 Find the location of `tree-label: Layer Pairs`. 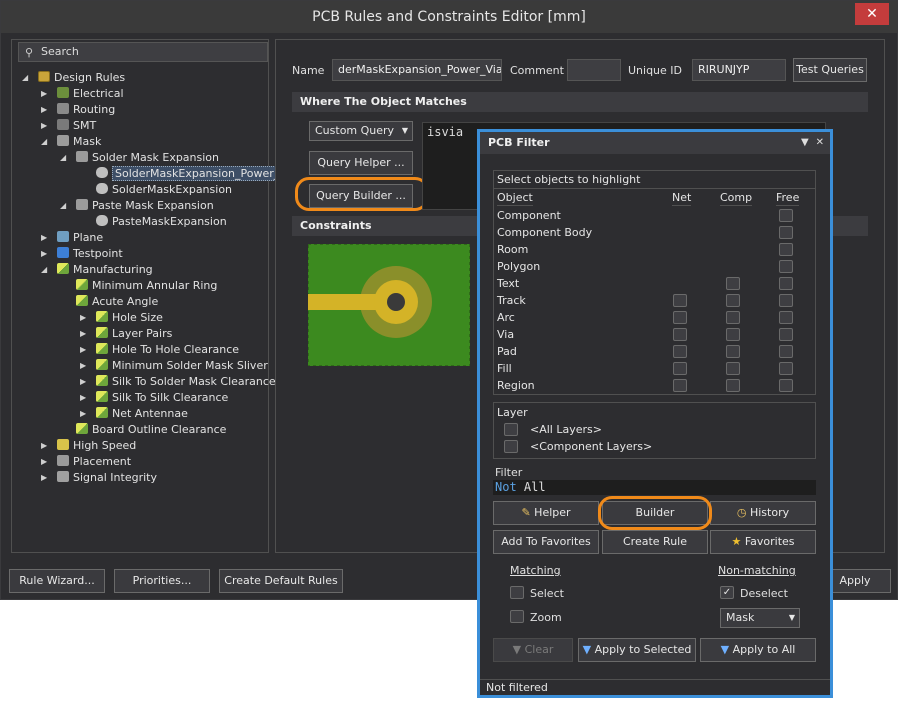

tree-label: Layer Pairs is located at coordinates (142, 333).